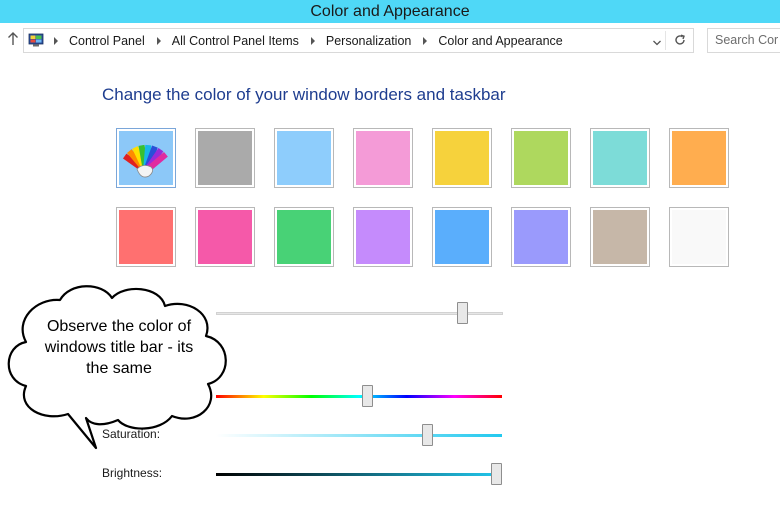  I want to click on saturation-slider-track, so click(359, 435).